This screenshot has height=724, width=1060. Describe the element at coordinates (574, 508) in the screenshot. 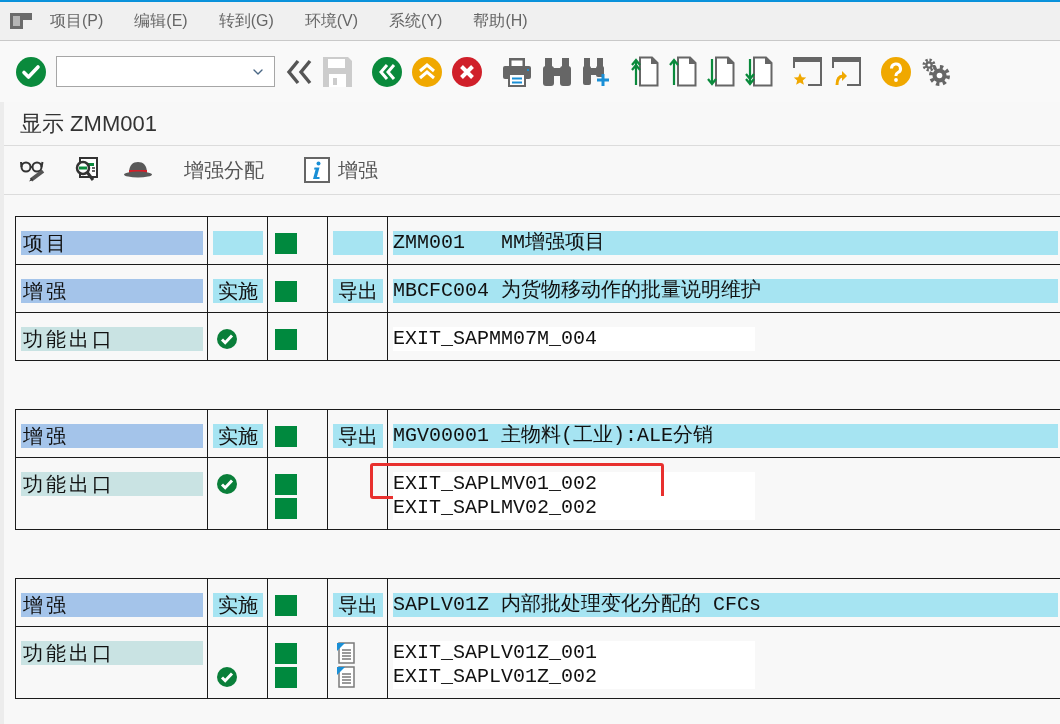

I see `exit-name: EXIT_SAPLMV02_002` at that location.